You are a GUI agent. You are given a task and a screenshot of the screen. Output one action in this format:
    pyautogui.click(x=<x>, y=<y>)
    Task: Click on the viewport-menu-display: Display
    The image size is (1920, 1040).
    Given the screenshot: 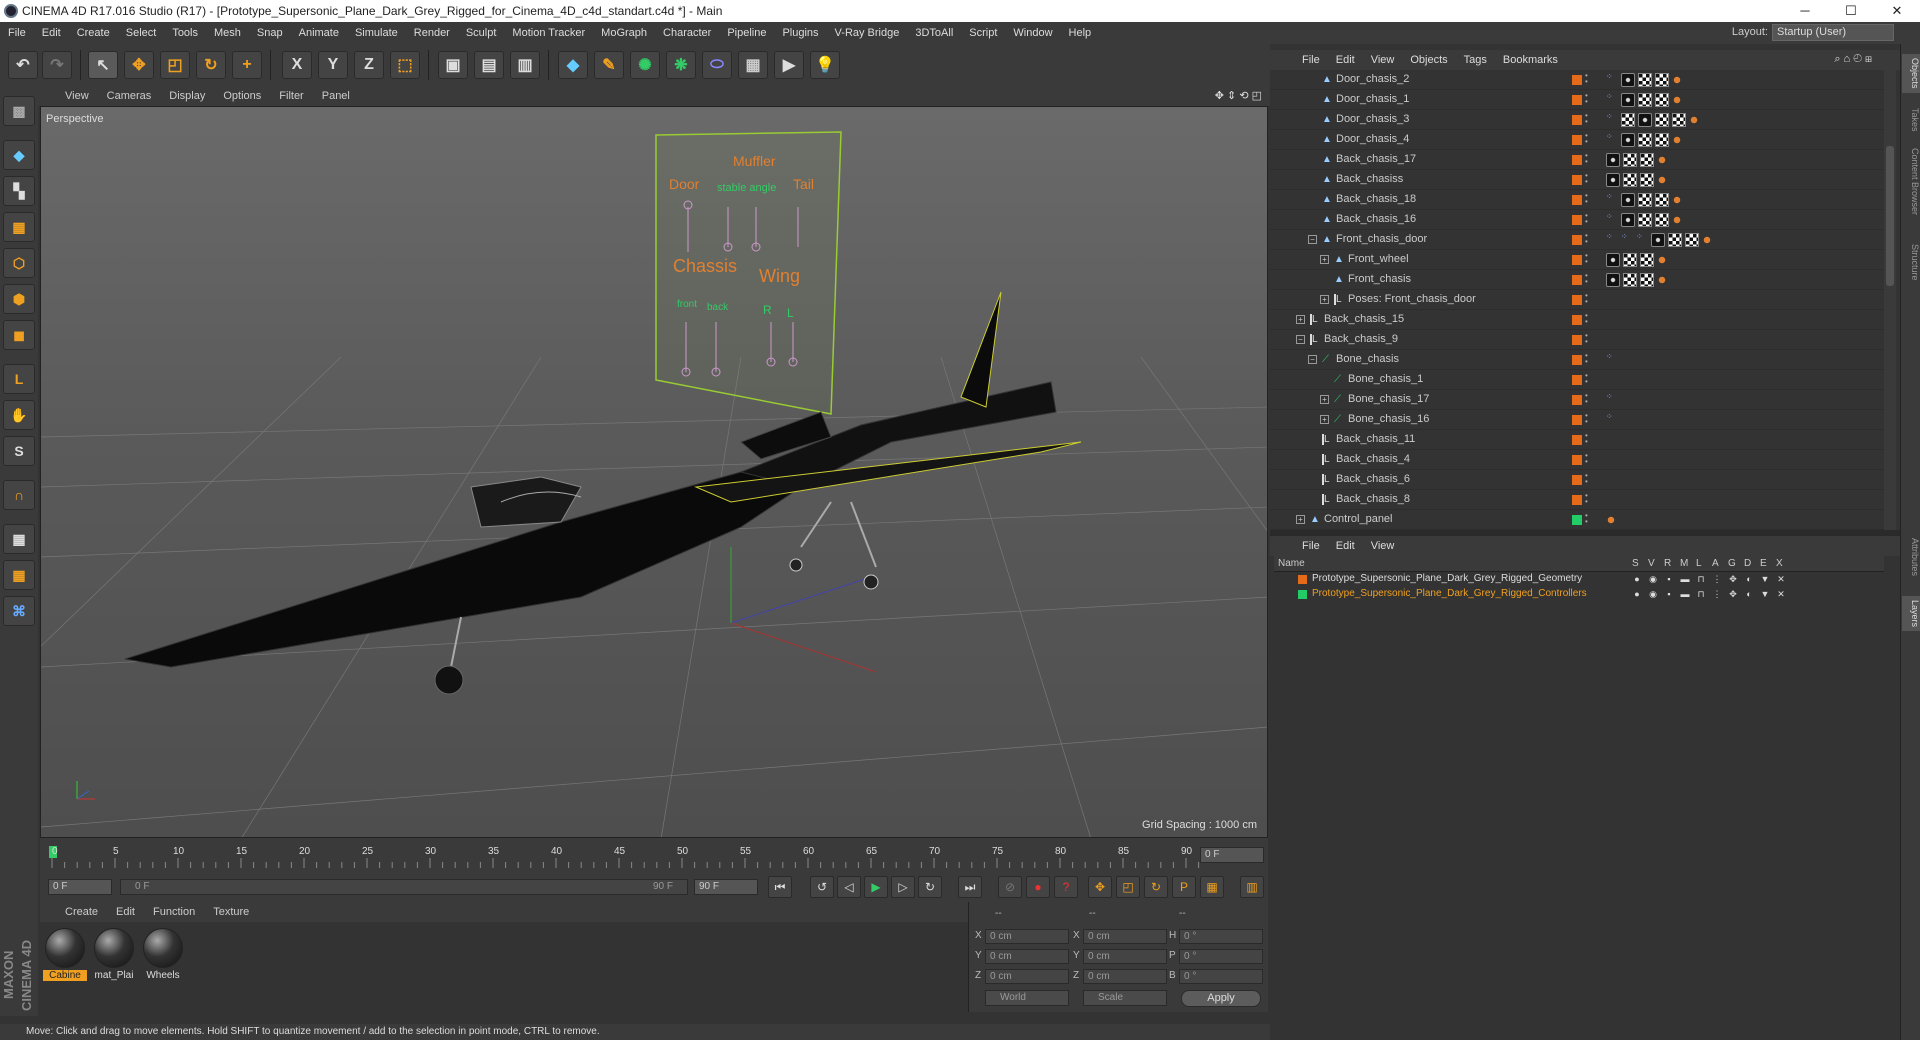 What is the action you would take?
    pyautogui.click(x=187, y=96)
    